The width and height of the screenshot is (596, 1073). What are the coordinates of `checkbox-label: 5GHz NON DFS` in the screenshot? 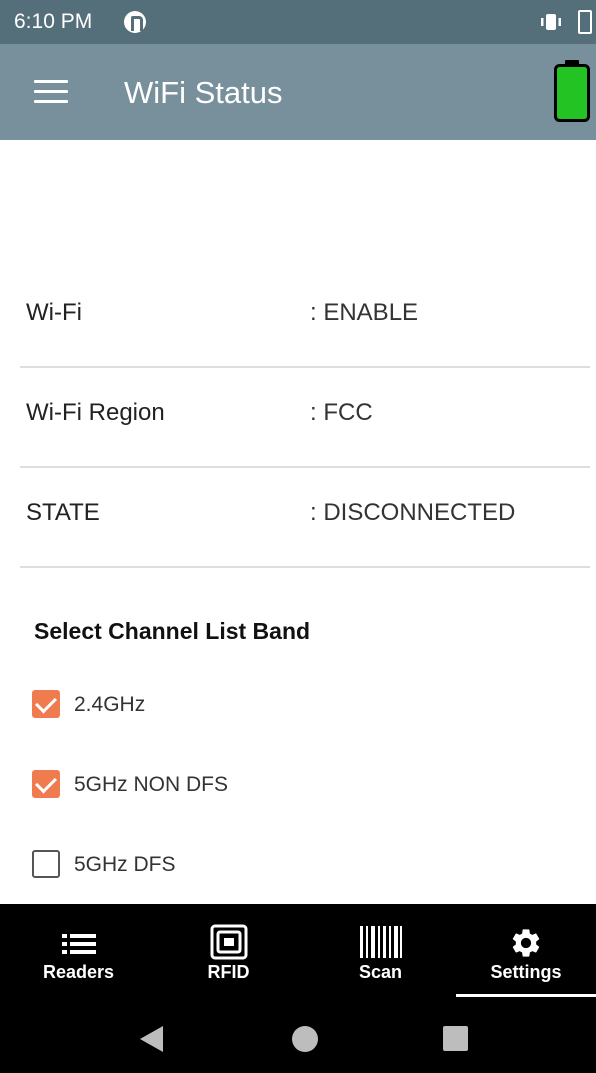 It's located at (151, 784).